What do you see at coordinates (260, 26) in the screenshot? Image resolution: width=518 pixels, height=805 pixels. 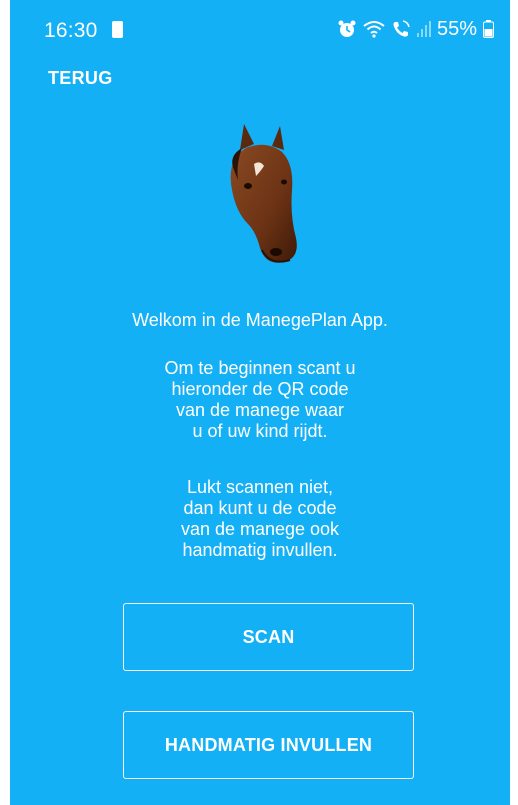 I see `status-bar: 16:30 55%` at bounding box center [260, 26].